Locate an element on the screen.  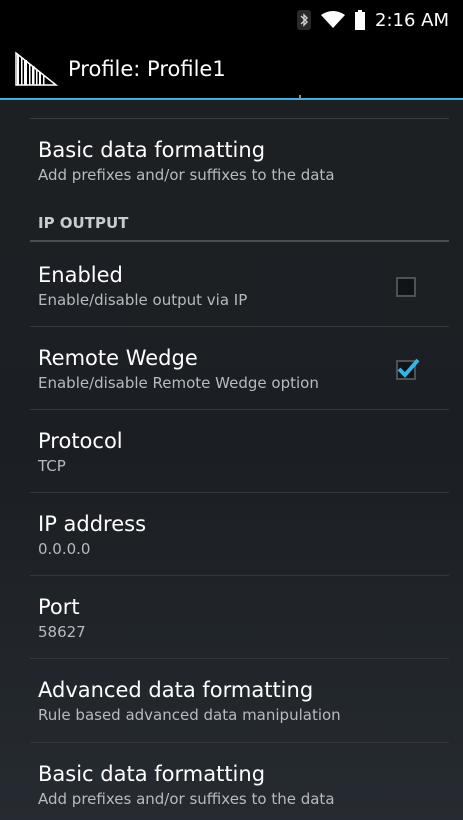
status-time: 2:16 AM is located at coordinates (412, 20).